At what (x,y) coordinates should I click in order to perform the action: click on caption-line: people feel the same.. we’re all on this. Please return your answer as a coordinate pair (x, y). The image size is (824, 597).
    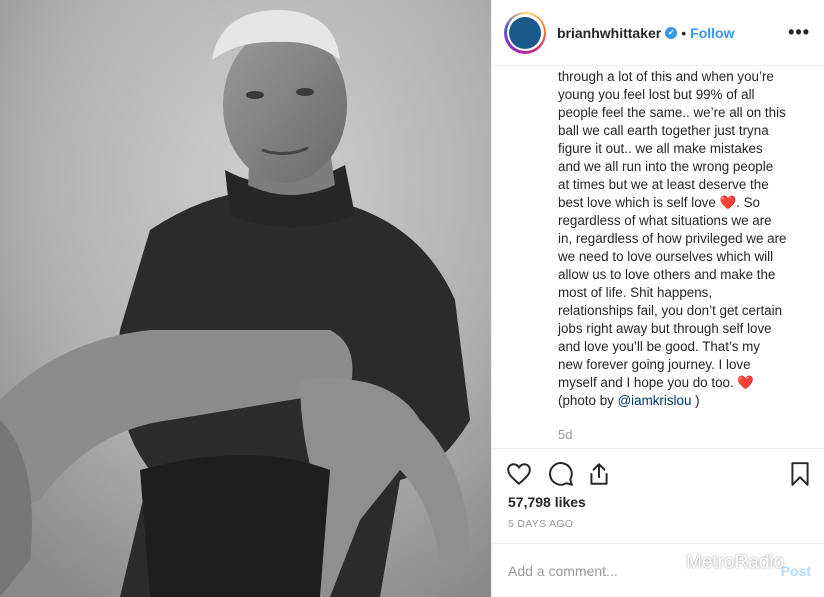
    Looking at the image, I should click on (672, 112).